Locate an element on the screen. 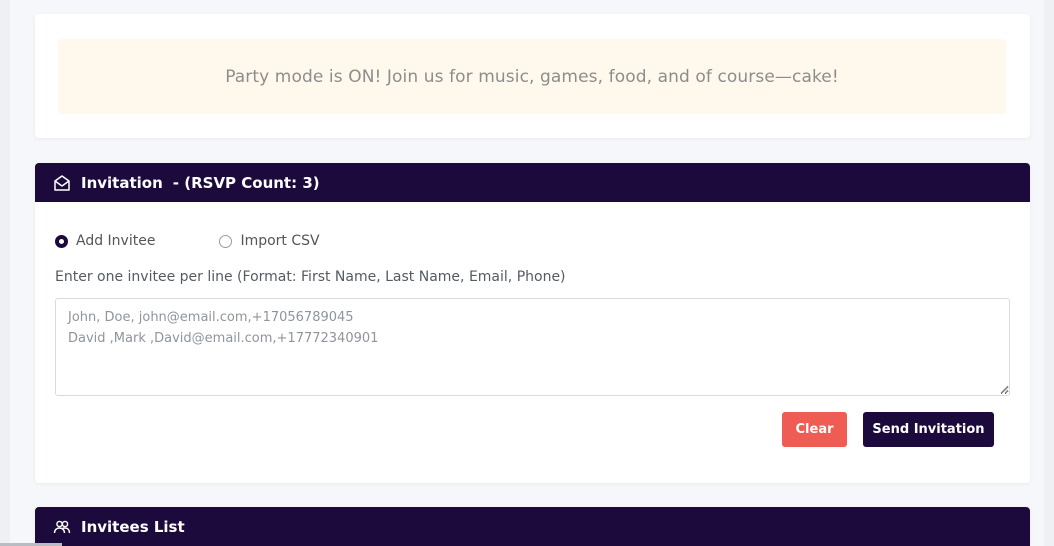 The width and height of the screenshot is (1054, 546). invitees-list-header: Invitees List is located at coordinates (532, 526).